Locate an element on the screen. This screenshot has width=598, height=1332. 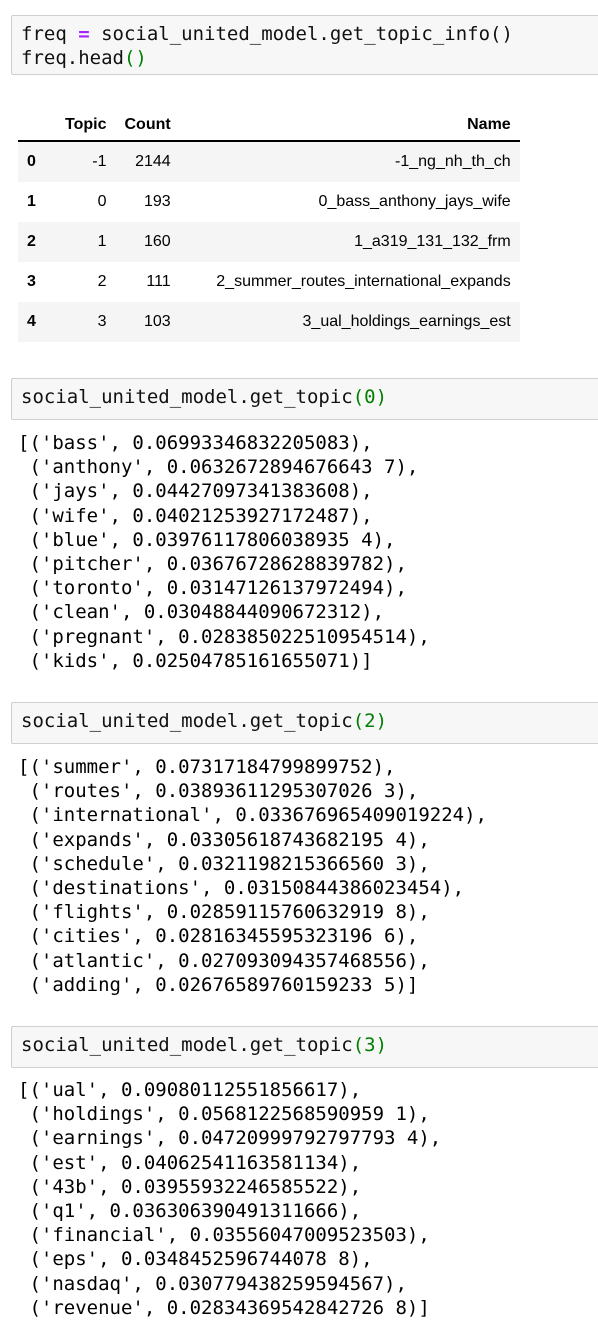
table-cell: 2 is located at coordinates (102, 281).